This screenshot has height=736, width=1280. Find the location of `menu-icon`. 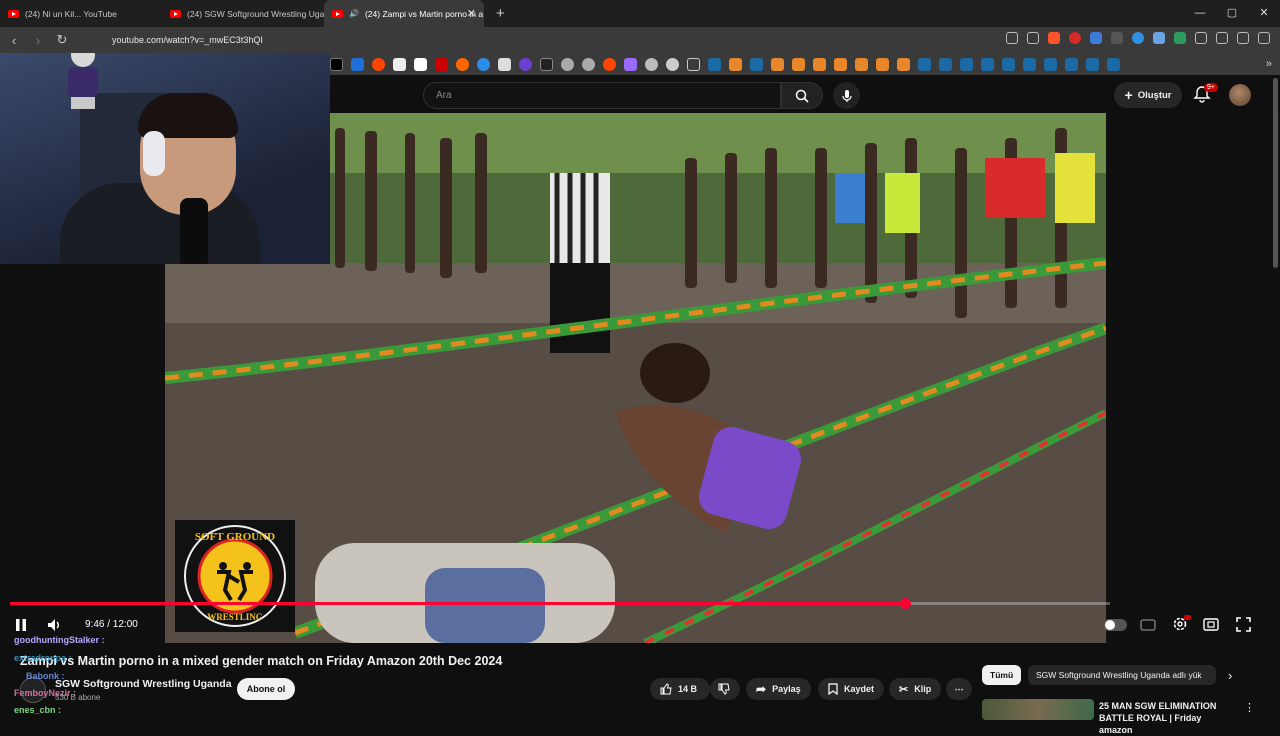

menu-icon is located at coordinates (1264, 38).